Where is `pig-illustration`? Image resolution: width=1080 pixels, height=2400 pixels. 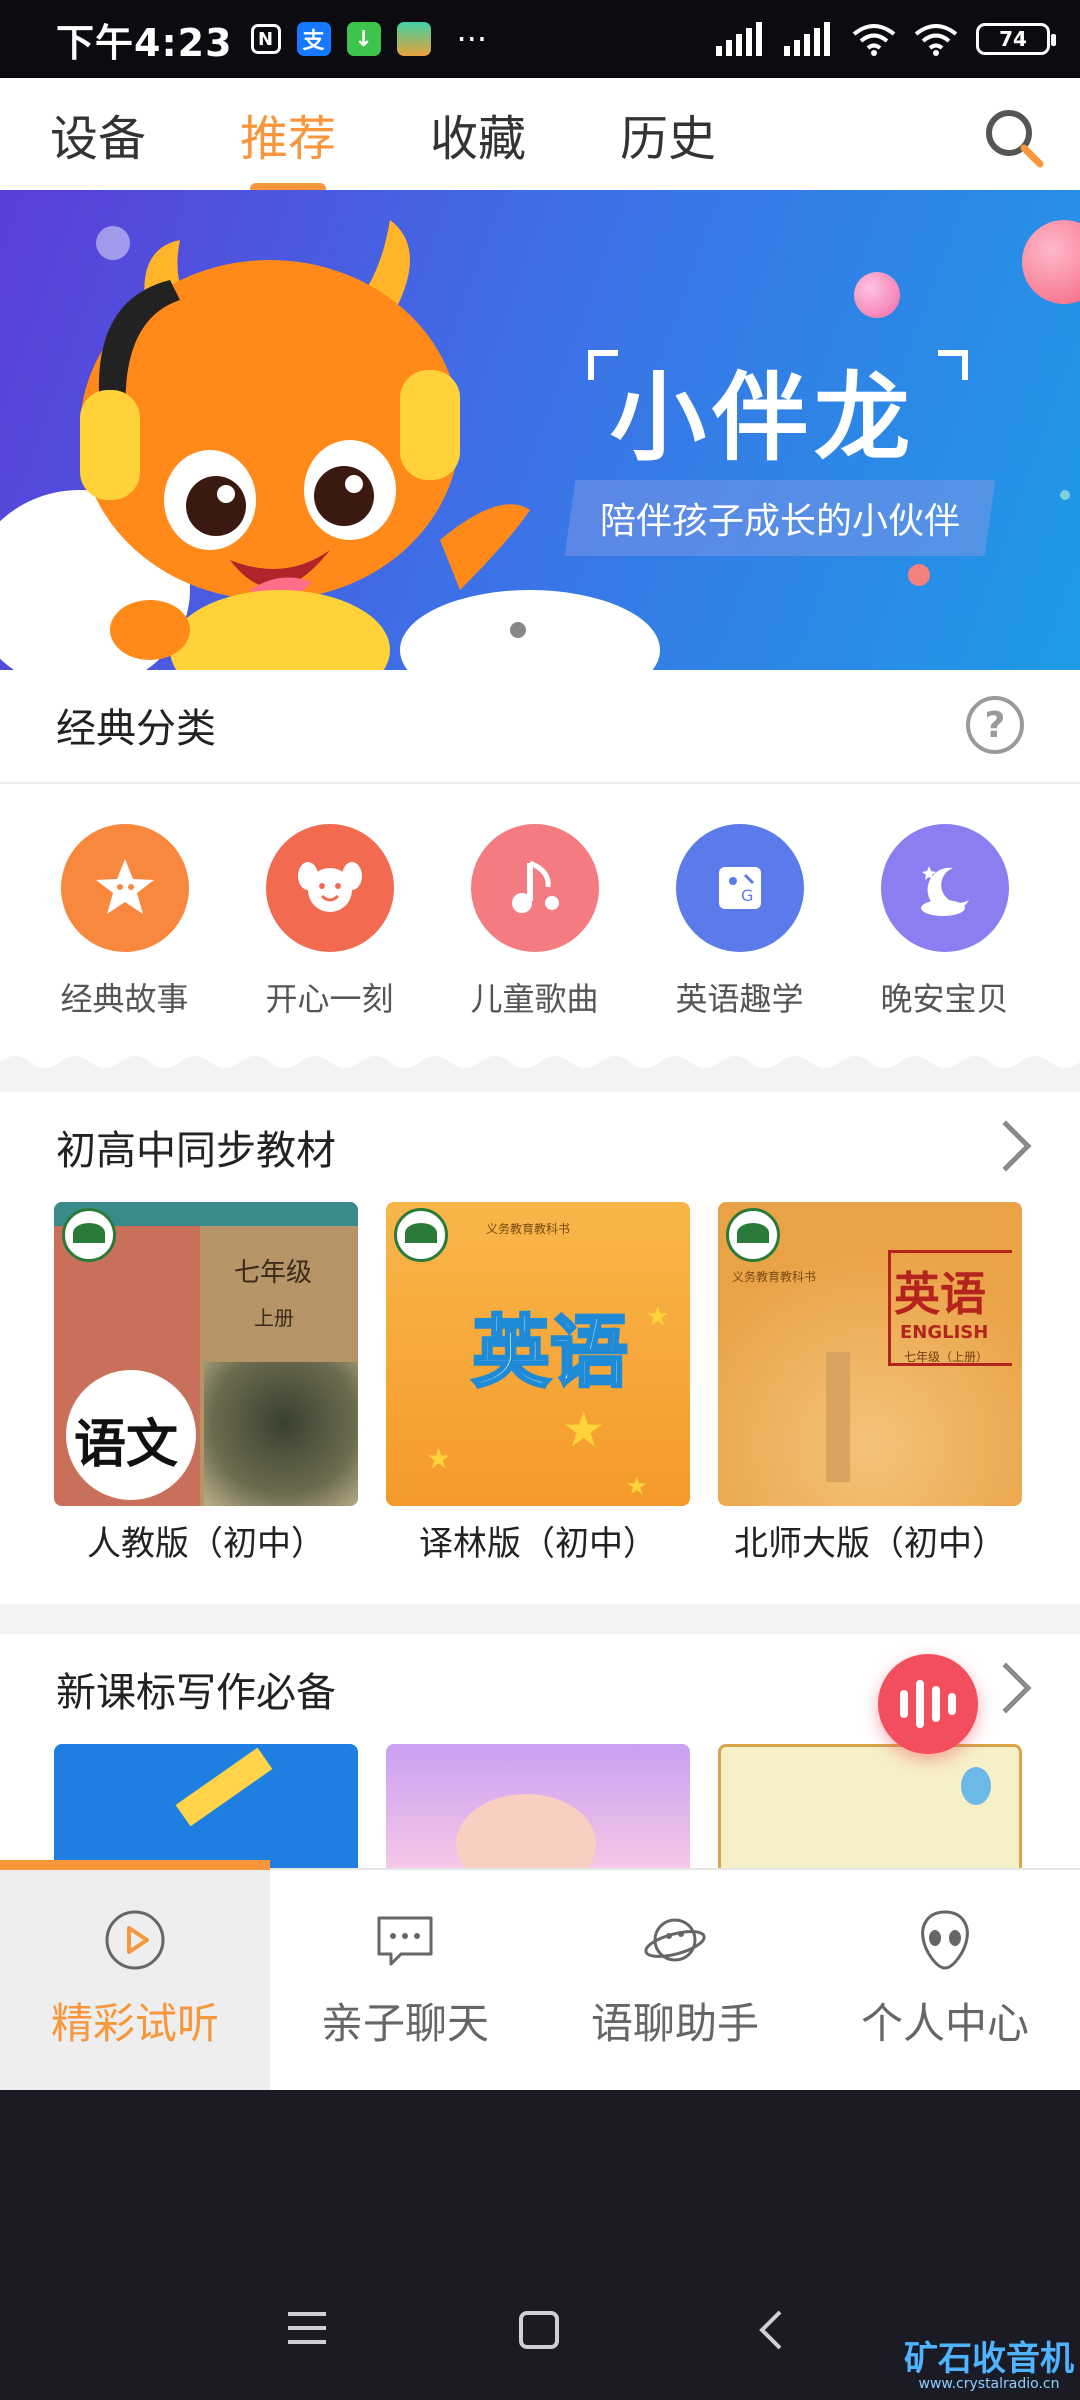 pig-illustration is located at coordinates (526, 1831).